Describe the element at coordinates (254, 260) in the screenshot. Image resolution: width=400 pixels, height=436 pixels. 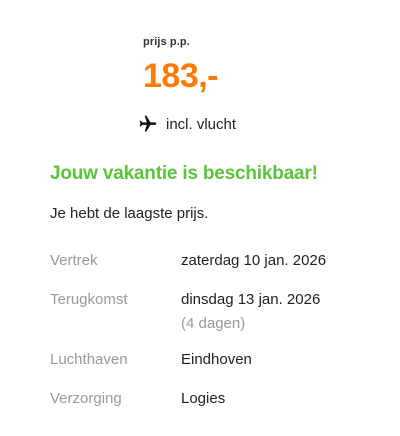
I see `detail-value: zaterdag 10 jan. 2026` at that location.